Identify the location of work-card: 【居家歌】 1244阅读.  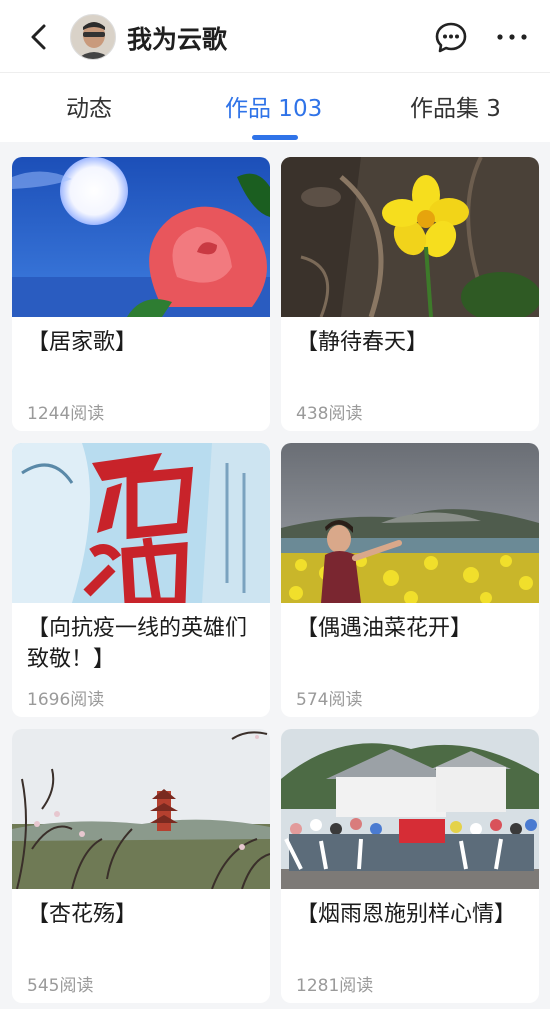
(141, 294).